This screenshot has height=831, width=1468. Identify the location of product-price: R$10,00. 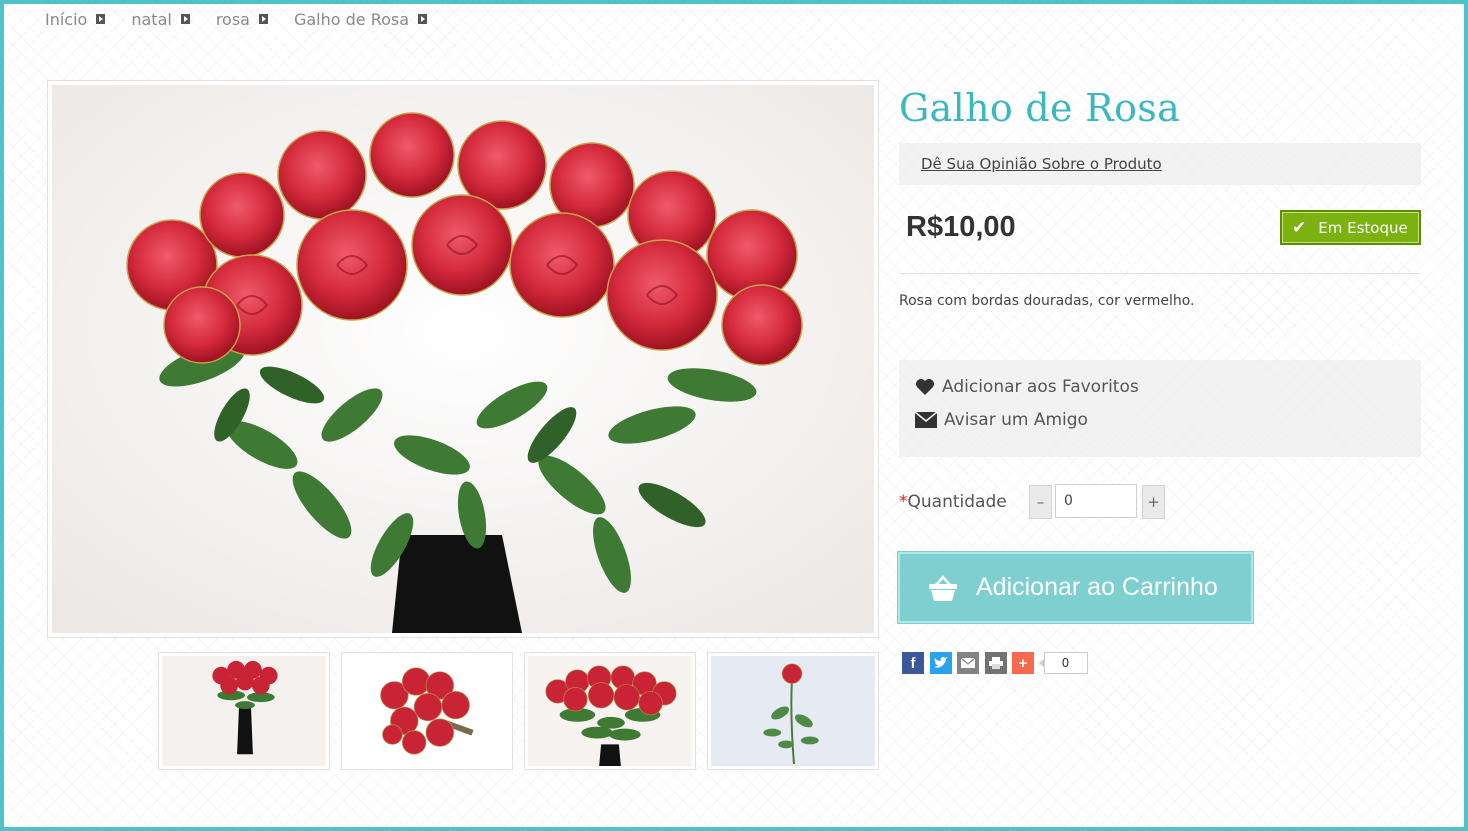
(961, 227).